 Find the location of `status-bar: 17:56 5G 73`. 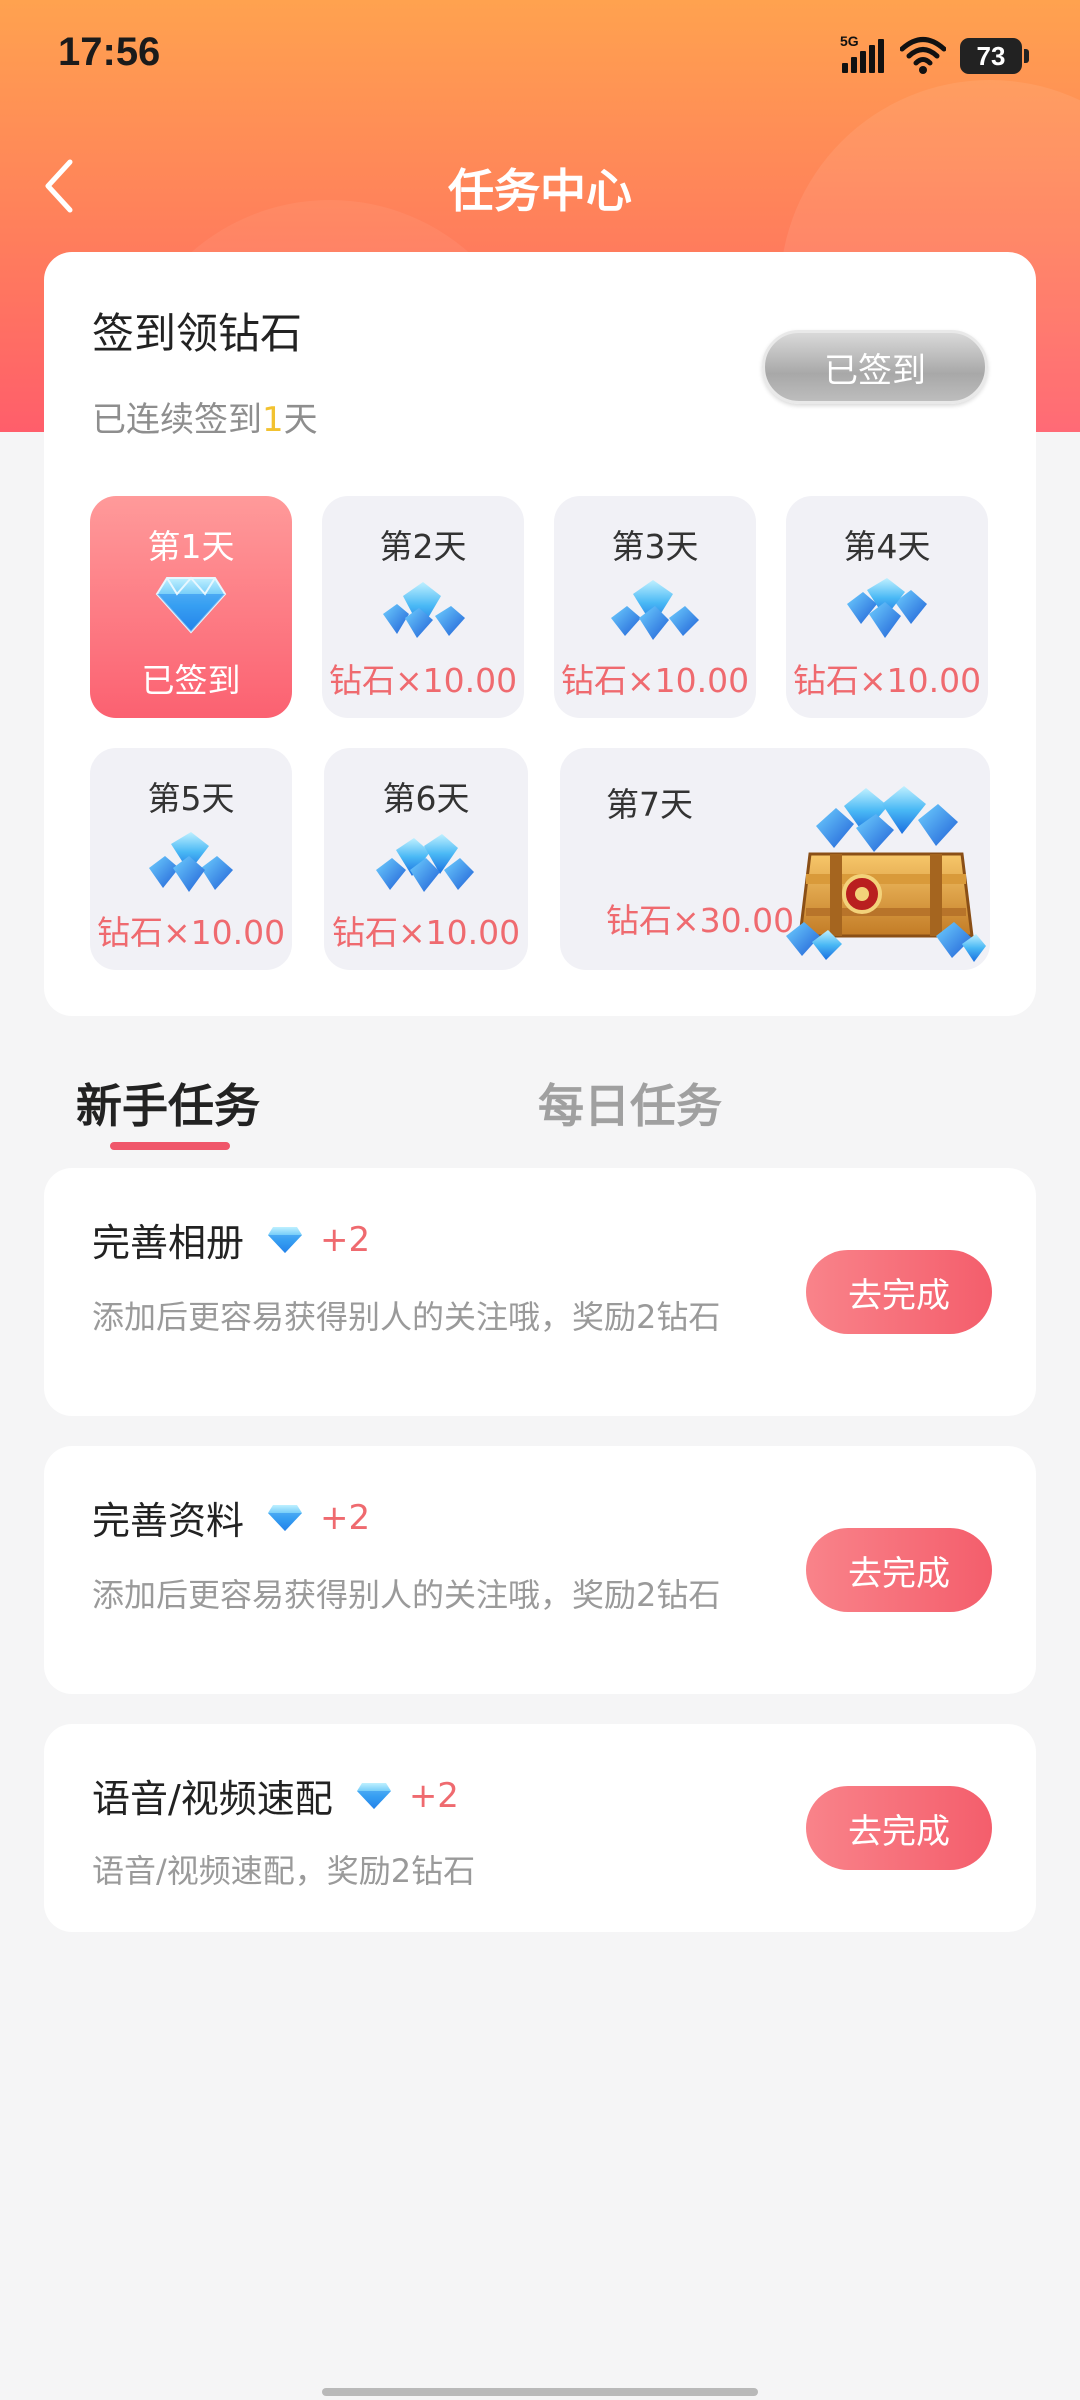

status-bar: 17:56 5G 73 is located at coordinates (540, 55).